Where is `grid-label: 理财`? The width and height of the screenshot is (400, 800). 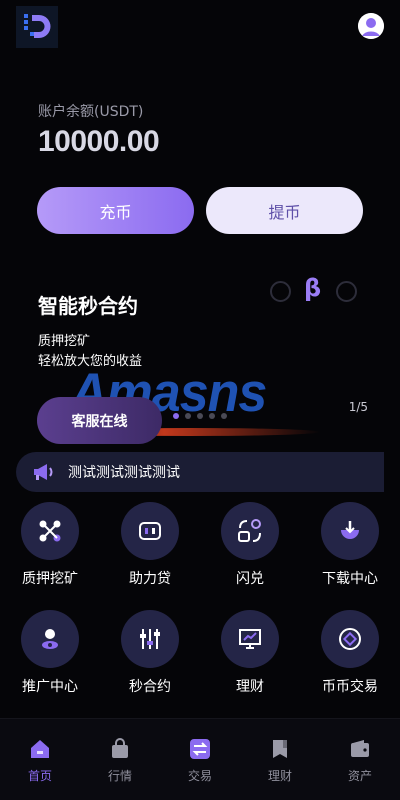 grid-label: 理财 is located at coordinates (250, 687).